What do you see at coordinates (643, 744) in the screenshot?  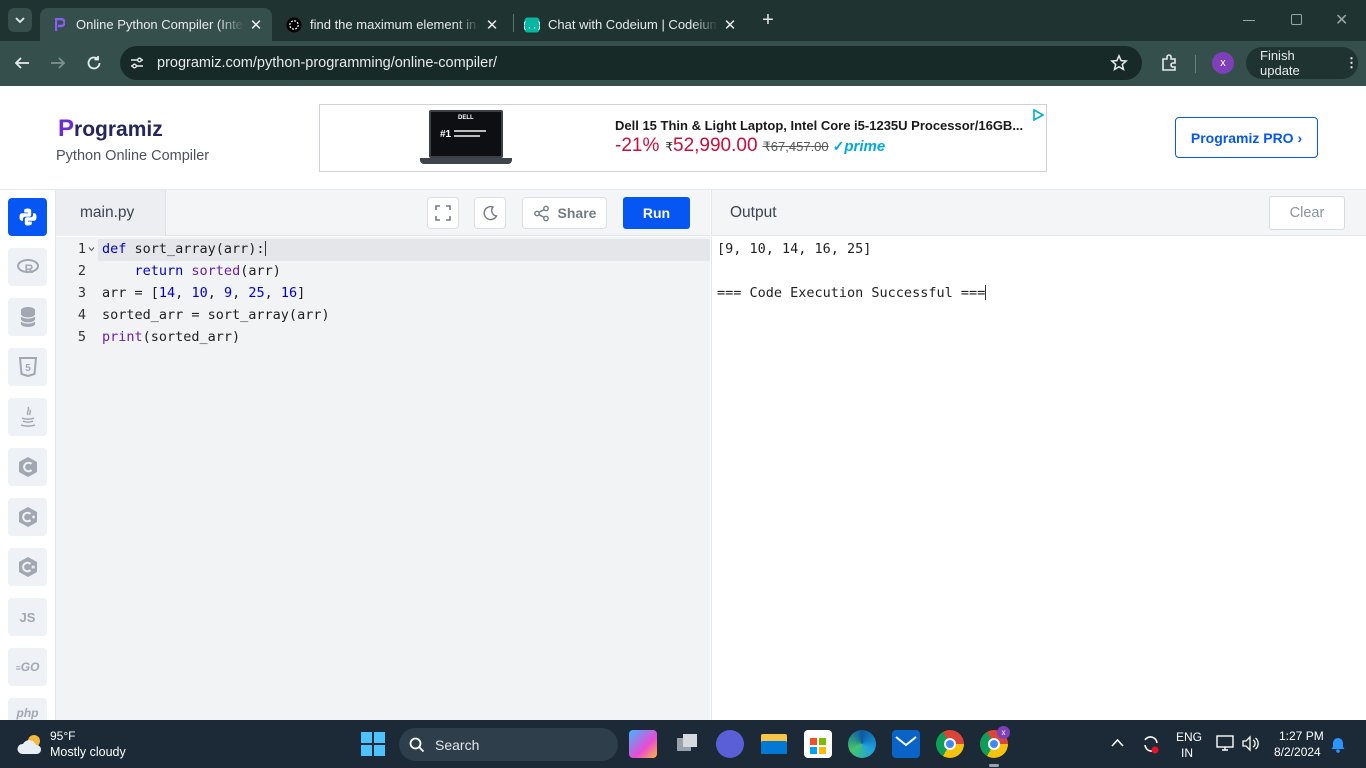 I see `copilot-icon` at bounding box center [643, 744].